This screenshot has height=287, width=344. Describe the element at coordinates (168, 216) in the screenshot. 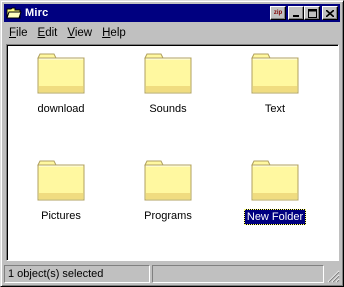

I see `folder-label: Programs` at that location.